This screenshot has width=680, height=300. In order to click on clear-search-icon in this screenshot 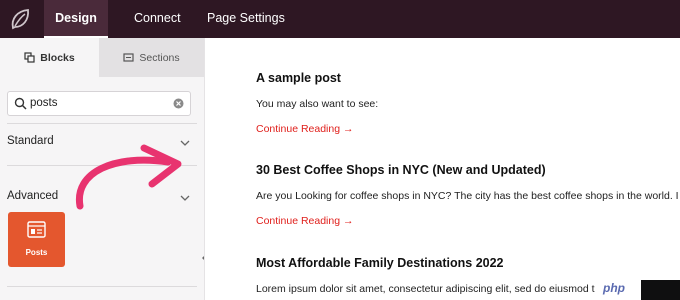, I will do `click(178, 103)`.